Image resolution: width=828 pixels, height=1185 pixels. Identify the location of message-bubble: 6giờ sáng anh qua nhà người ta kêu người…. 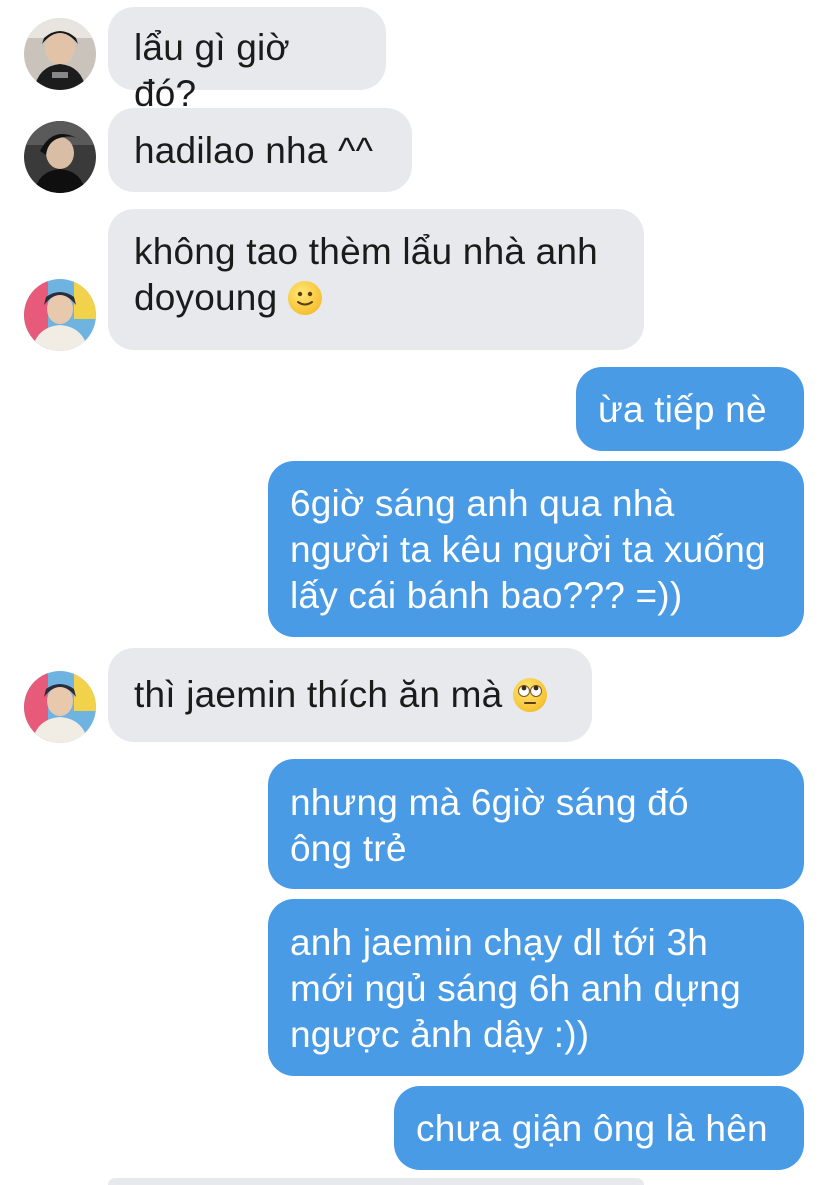
(536, 549).